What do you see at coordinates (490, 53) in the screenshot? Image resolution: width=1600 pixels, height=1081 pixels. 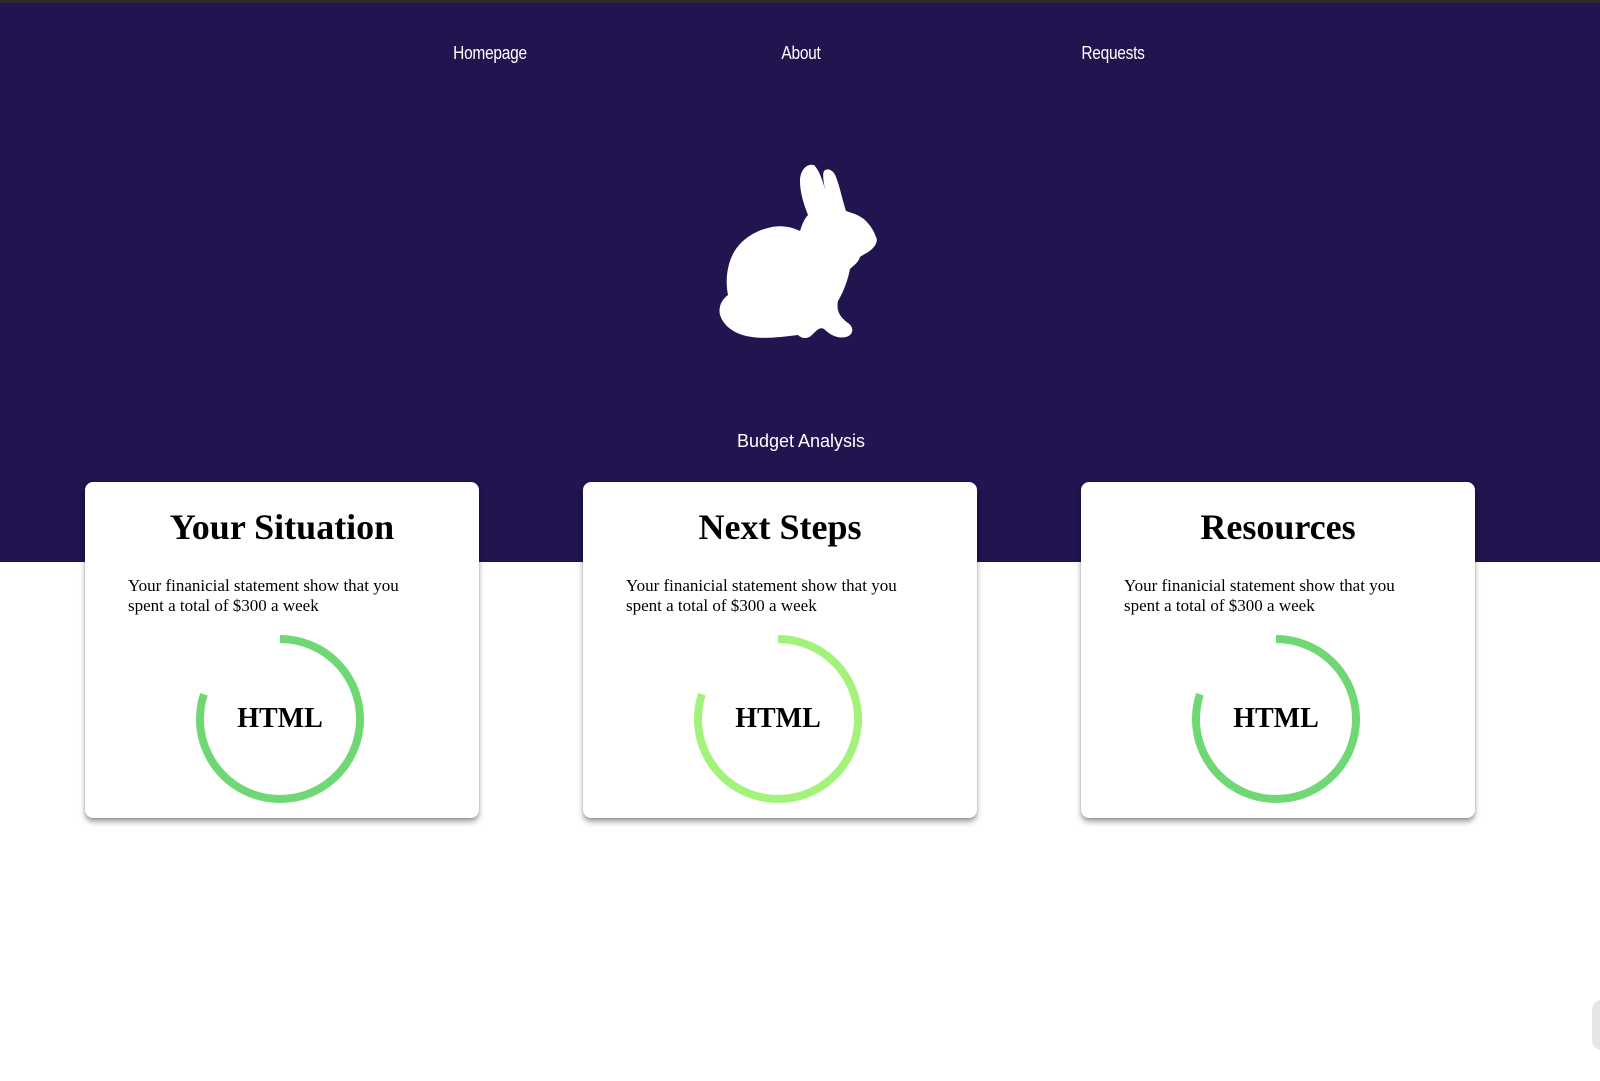 I see `nav-link-homepage: Homepage` at bounding box center [490, 53].